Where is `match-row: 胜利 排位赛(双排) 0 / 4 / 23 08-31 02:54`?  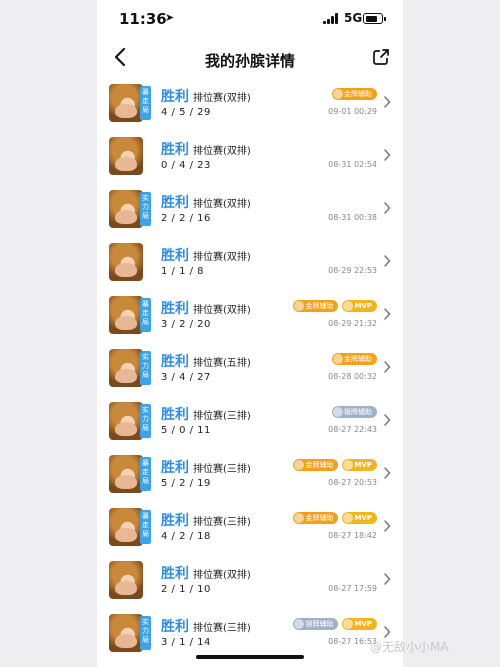
match-row: 胜利 排位赛(双排) 0 / 4 / 23 08-31 02:54 is located at coordinates (250, 159).